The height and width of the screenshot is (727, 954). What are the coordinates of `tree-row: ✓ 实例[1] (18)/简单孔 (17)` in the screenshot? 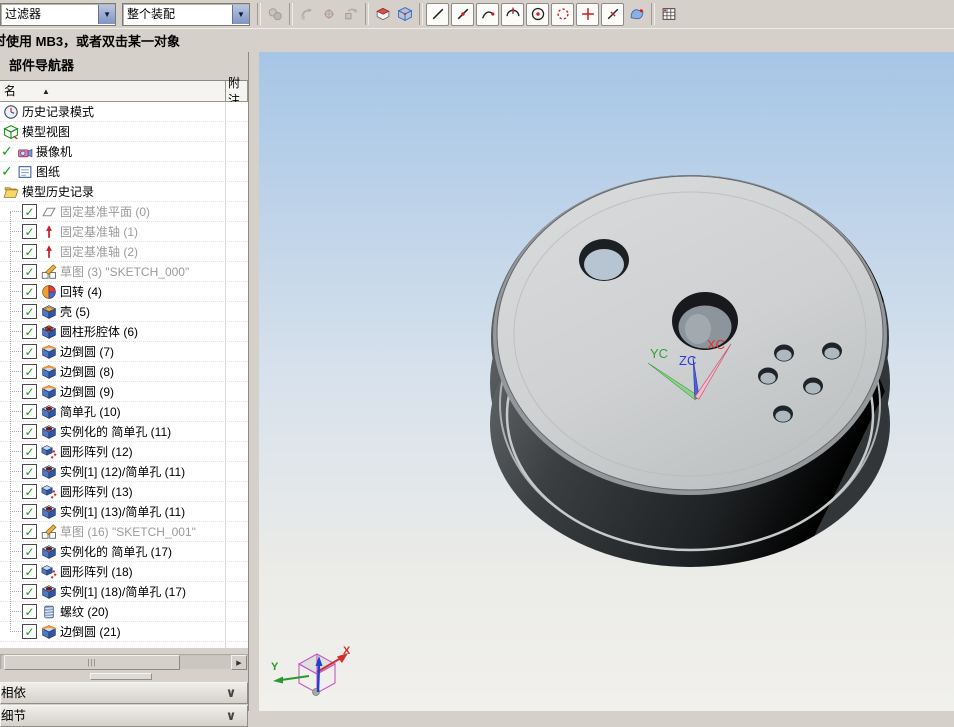 It's located at (124, 592).